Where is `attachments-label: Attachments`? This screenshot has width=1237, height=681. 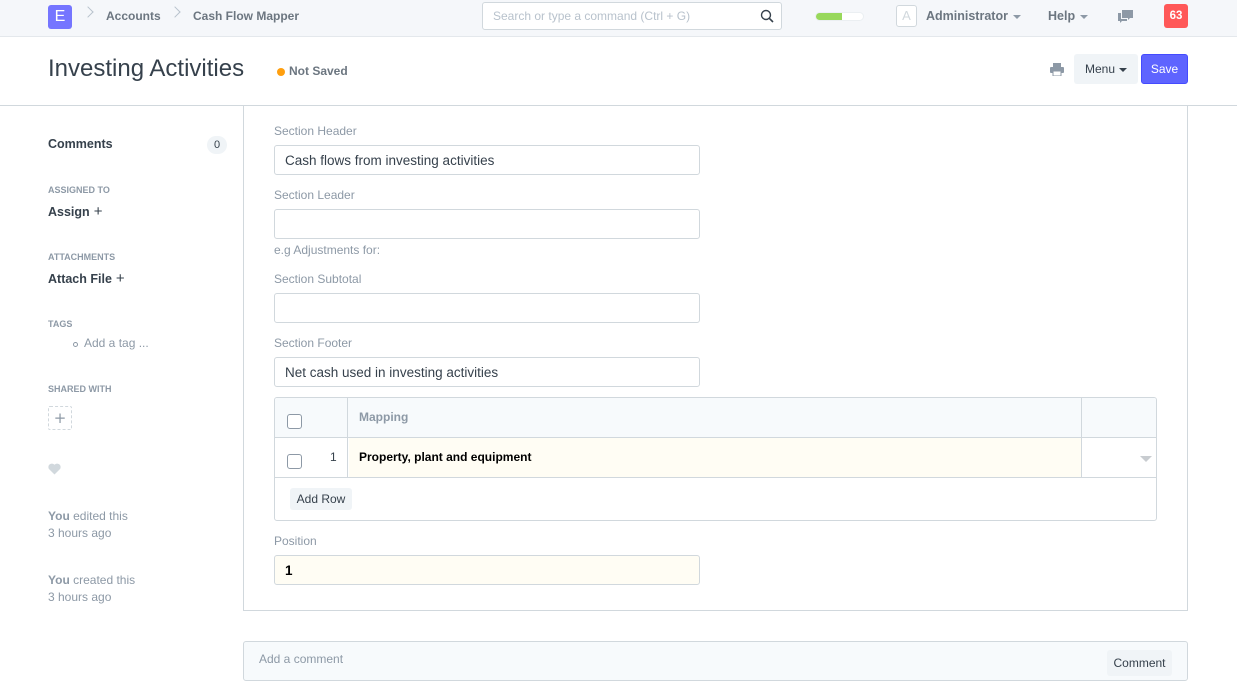
attachments-label: Attachments is located at coordinates (82, 257).